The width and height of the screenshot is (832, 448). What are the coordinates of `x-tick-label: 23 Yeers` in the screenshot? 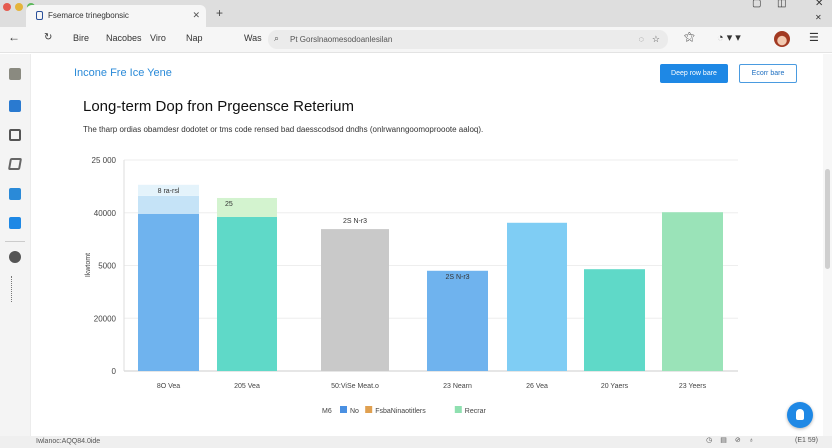 It's located at (693, 386).